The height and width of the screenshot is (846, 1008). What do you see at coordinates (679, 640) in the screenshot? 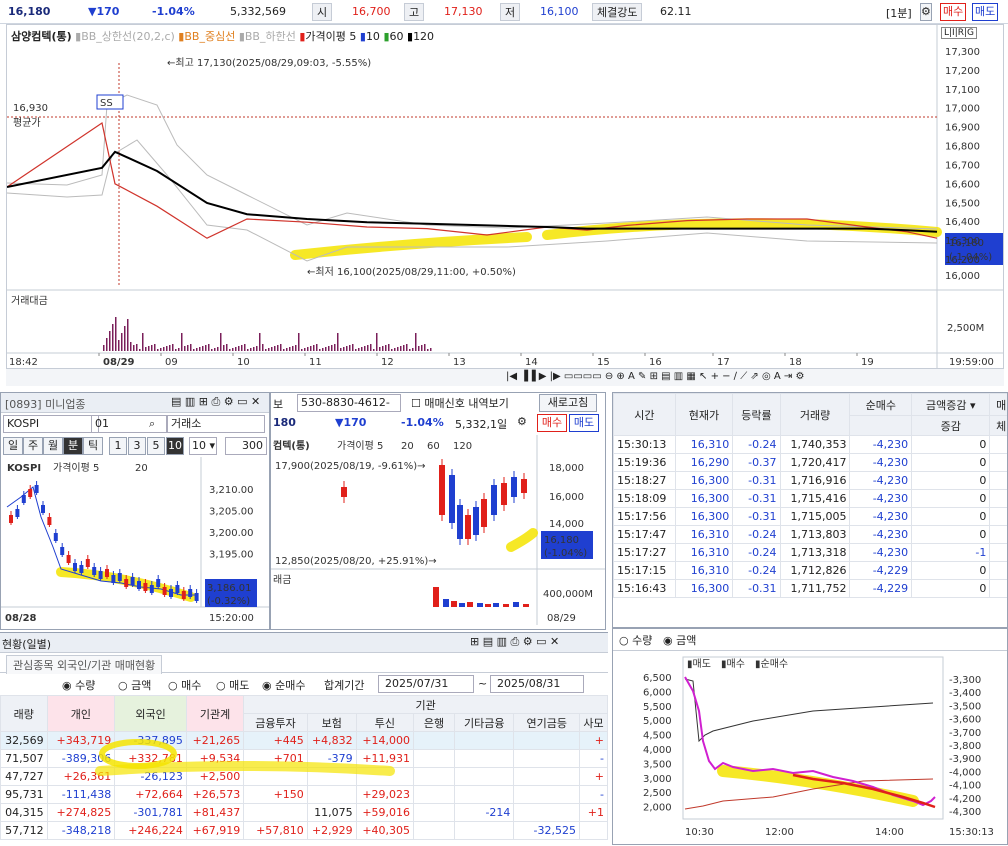
I see `radio-flow-amount: ◉ 금액` at bounding box center [679, 640].